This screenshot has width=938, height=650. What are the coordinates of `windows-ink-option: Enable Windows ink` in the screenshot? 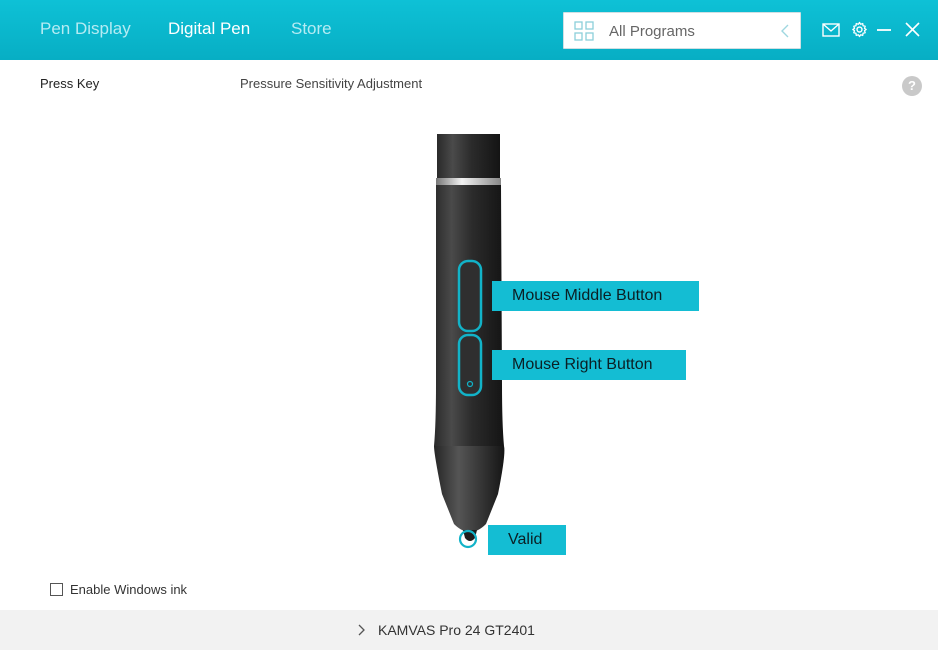 It's located at (118, 589).